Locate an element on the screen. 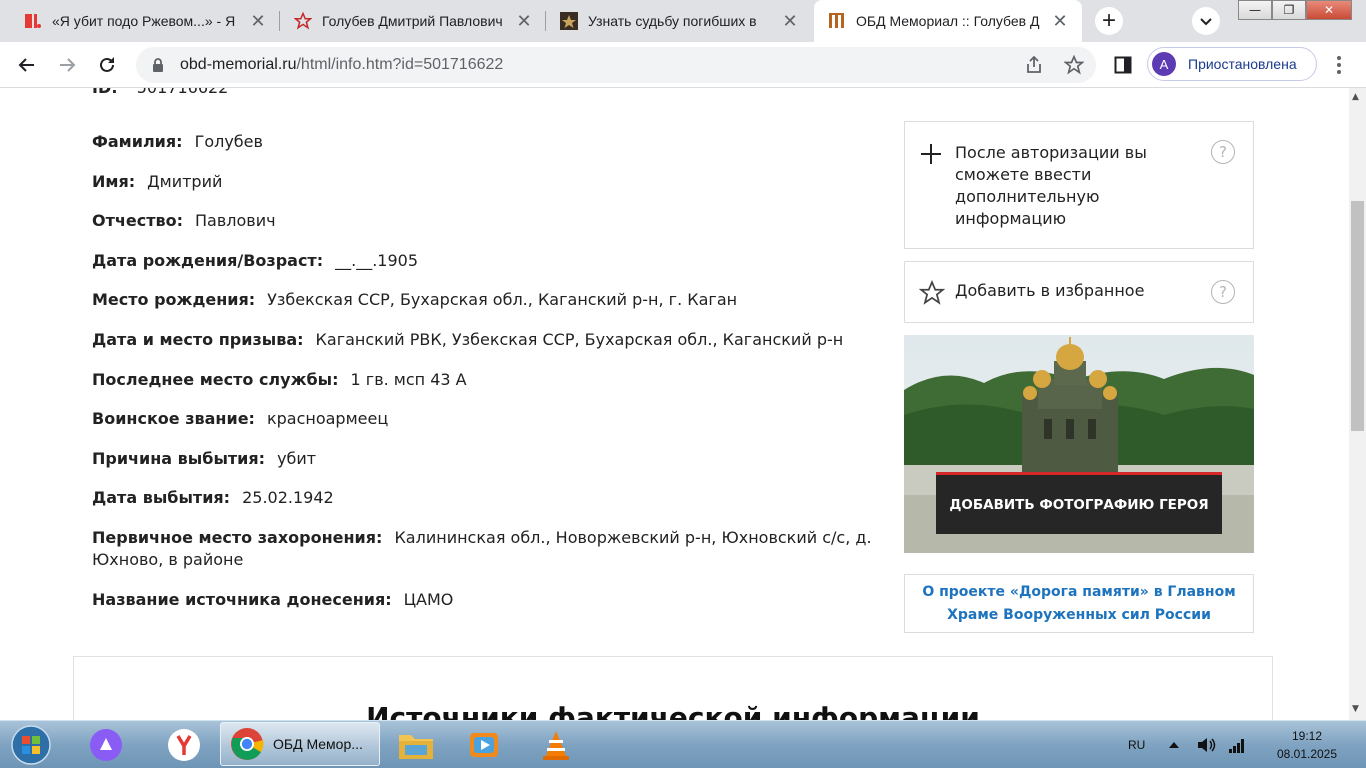  obd-memorial-icon is located at coordinates (837, 21).